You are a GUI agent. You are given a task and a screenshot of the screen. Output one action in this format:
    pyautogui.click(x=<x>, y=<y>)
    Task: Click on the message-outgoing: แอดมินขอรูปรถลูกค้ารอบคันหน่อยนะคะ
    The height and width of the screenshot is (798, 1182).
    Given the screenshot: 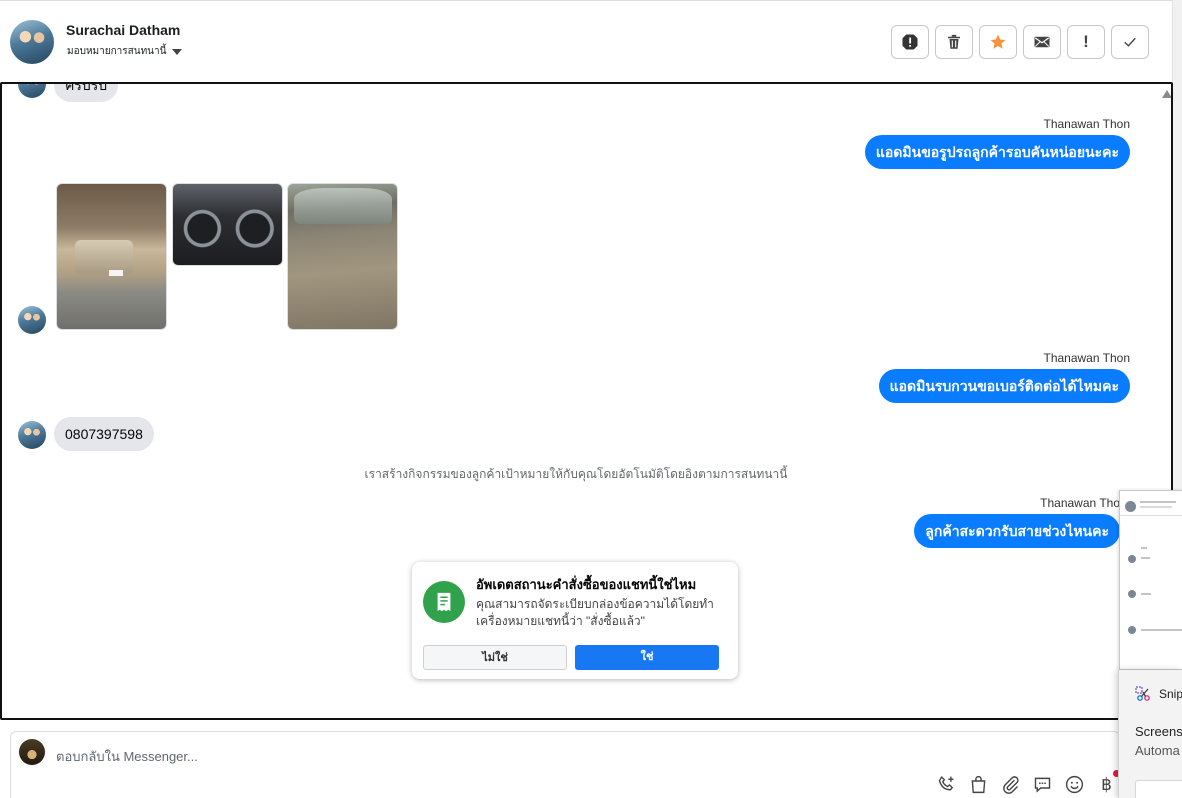 What is the action you would take?
    pyautogui.click(x=997, y=152)
    